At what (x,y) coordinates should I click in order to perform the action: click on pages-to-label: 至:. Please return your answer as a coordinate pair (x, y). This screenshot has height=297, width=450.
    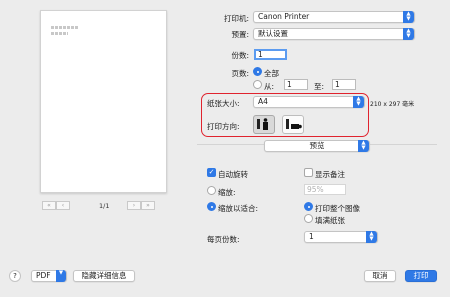
    Looking at the image, I should click on (319, 86).